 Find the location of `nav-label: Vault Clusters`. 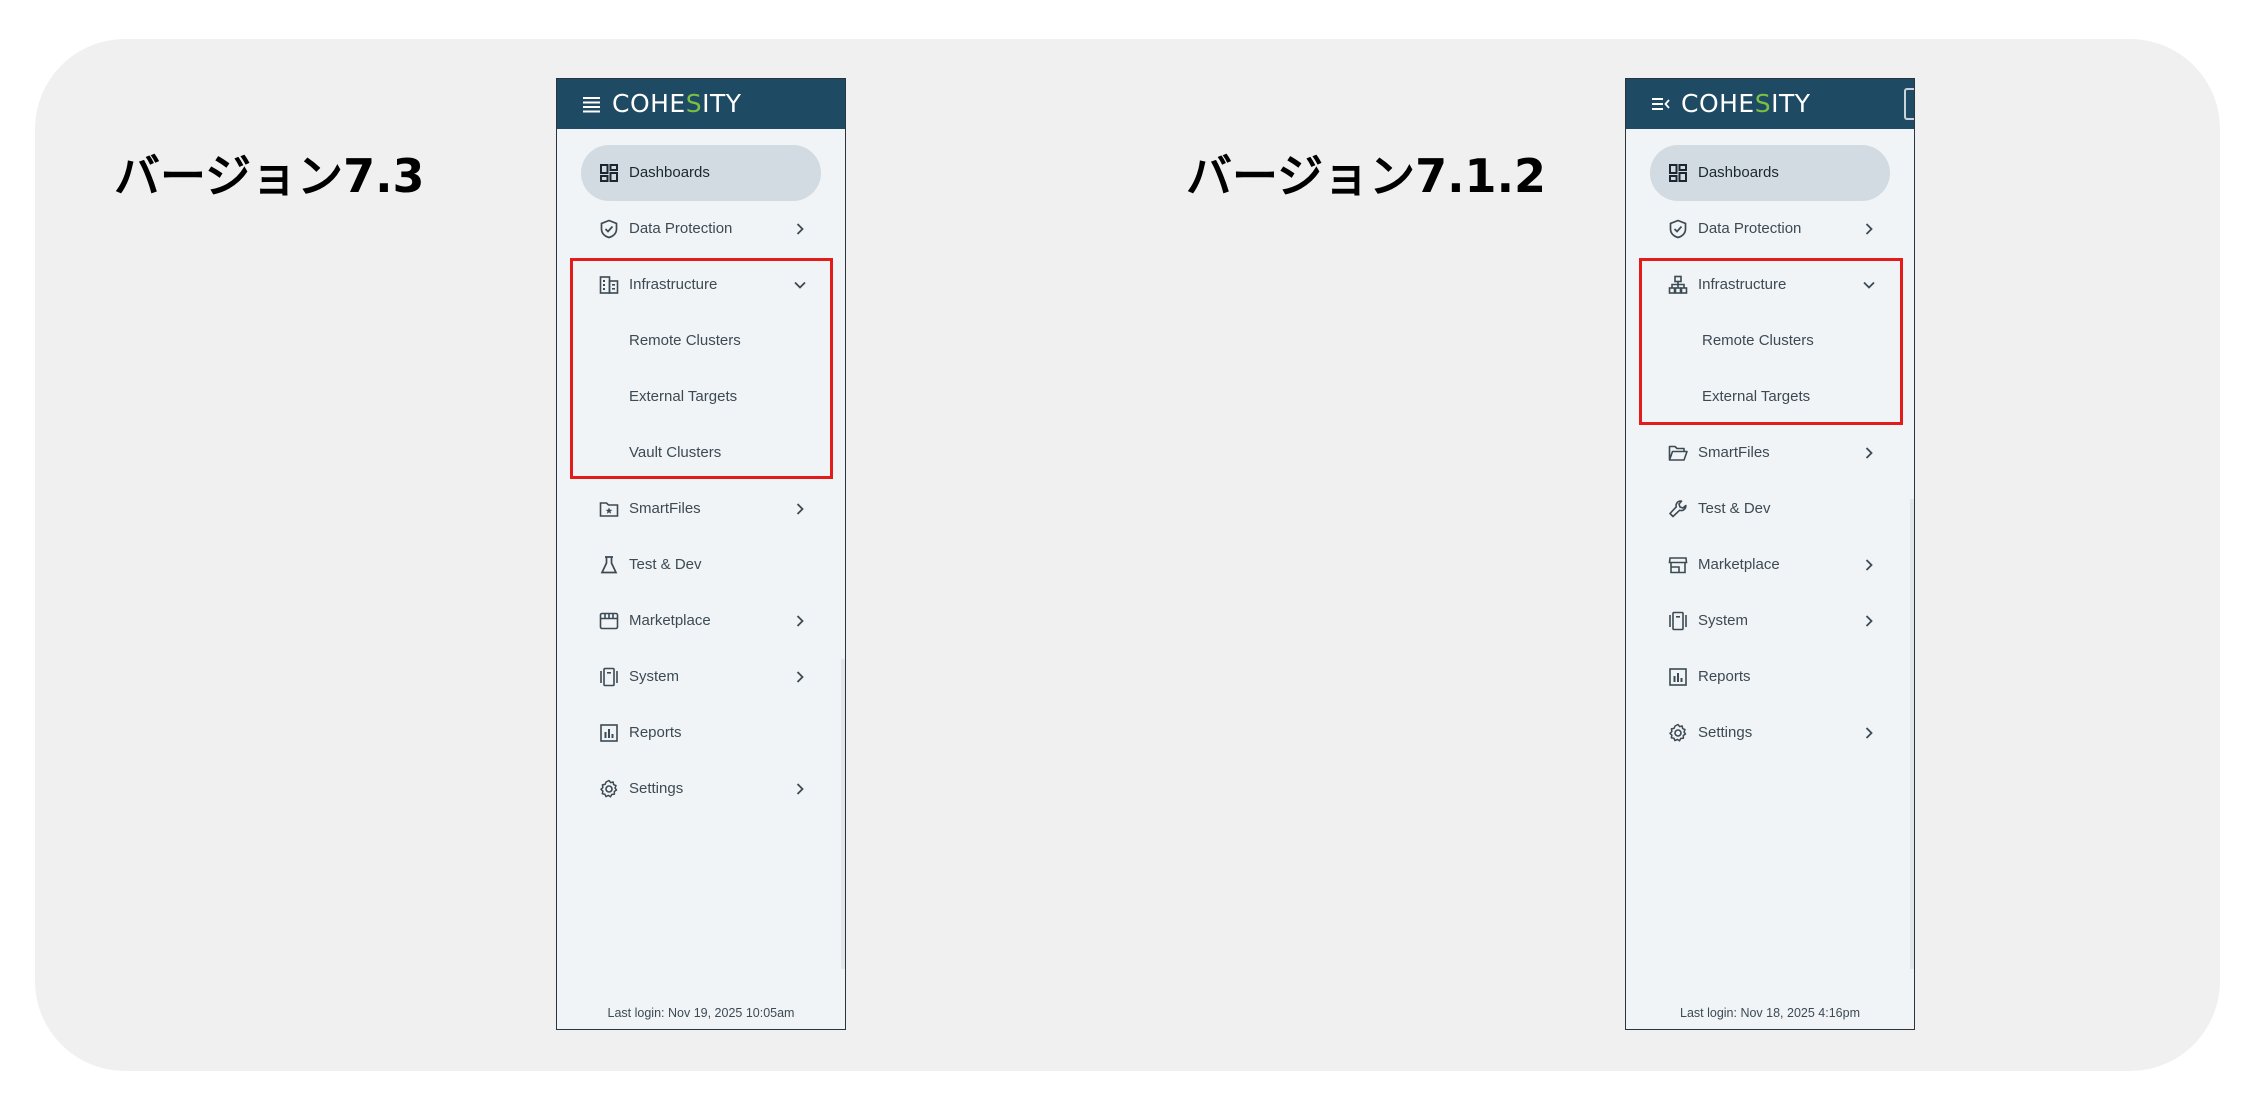

nav-label: Vault Clusters is located at coordinates (675, 452).